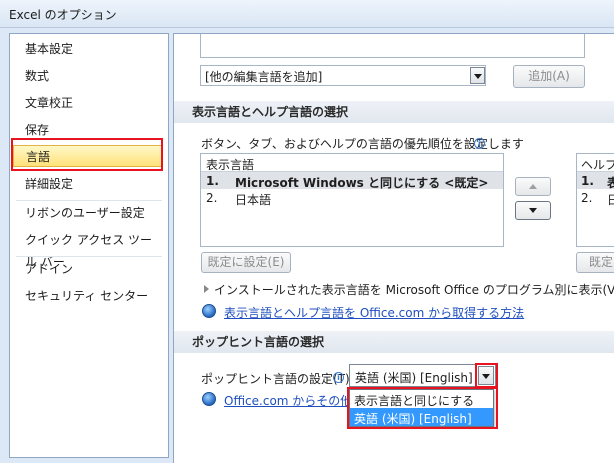 The image size is (614, 463). What do you see at coordinates (88, 184) in the screenshot?
I see `nav-item-advanced: 詳細設定` at bounding box center [88, 184].